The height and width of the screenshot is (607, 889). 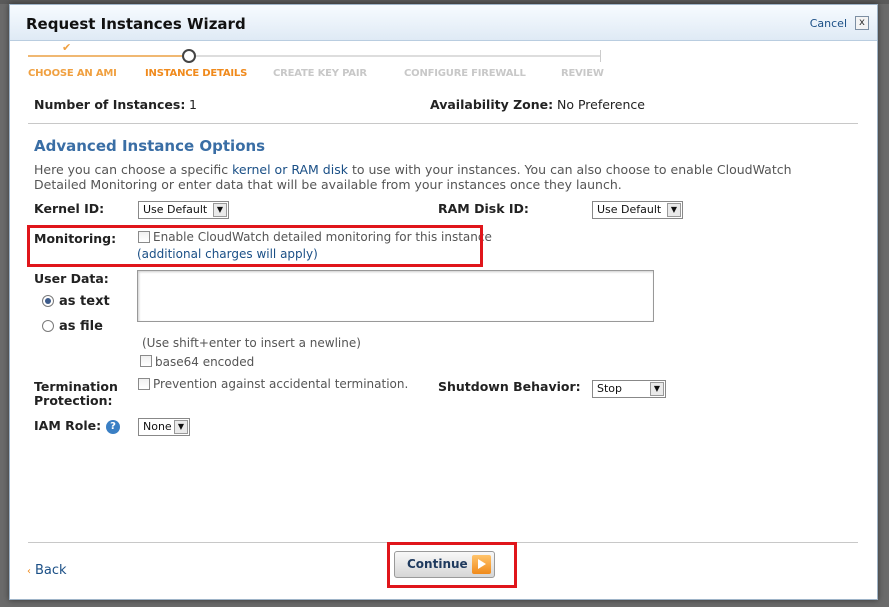 What do you see at coordinates (196, 73) in the screenshot?
I see `step-instance-details: INSTANCE DETAILS` at bounding box center [196, 73].